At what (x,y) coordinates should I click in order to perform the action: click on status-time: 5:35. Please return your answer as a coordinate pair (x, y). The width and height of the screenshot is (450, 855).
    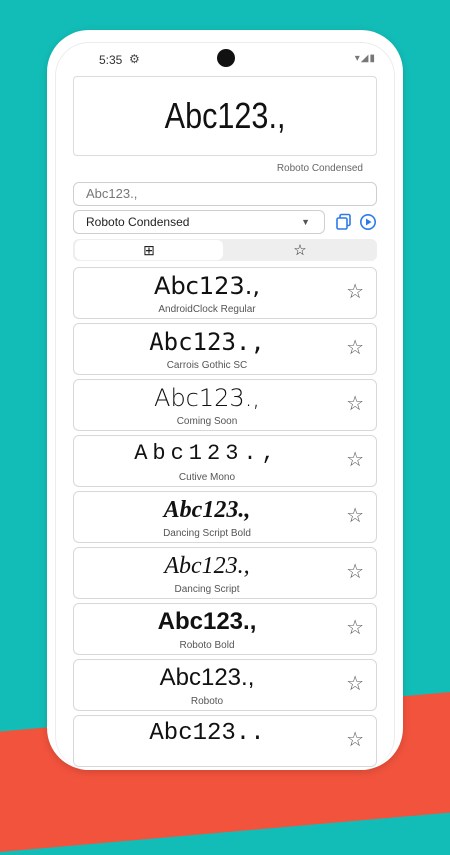
    Looking at the image, I should click on (111, 60).